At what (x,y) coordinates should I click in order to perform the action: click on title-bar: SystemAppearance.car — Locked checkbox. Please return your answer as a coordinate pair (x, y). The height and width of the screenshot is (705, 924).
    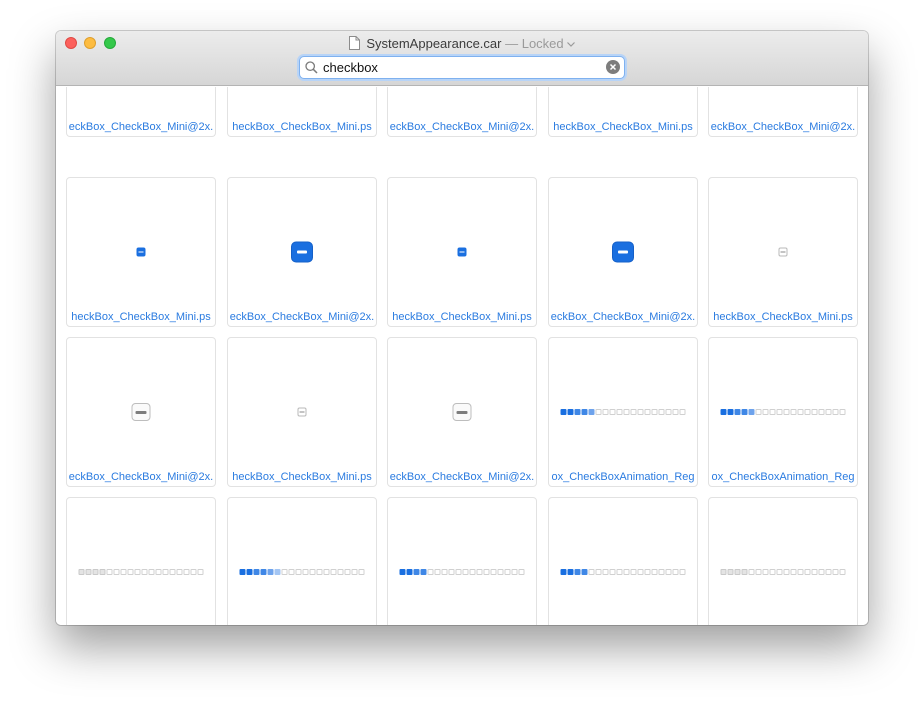
    Looking at the image, I should click on (462, 58).